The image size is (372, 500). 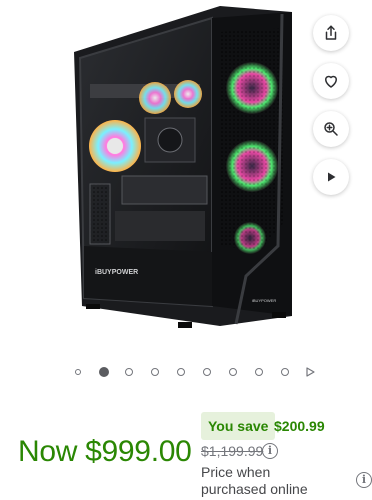 I want to click on heart-icon, so click(x=331, y=81).